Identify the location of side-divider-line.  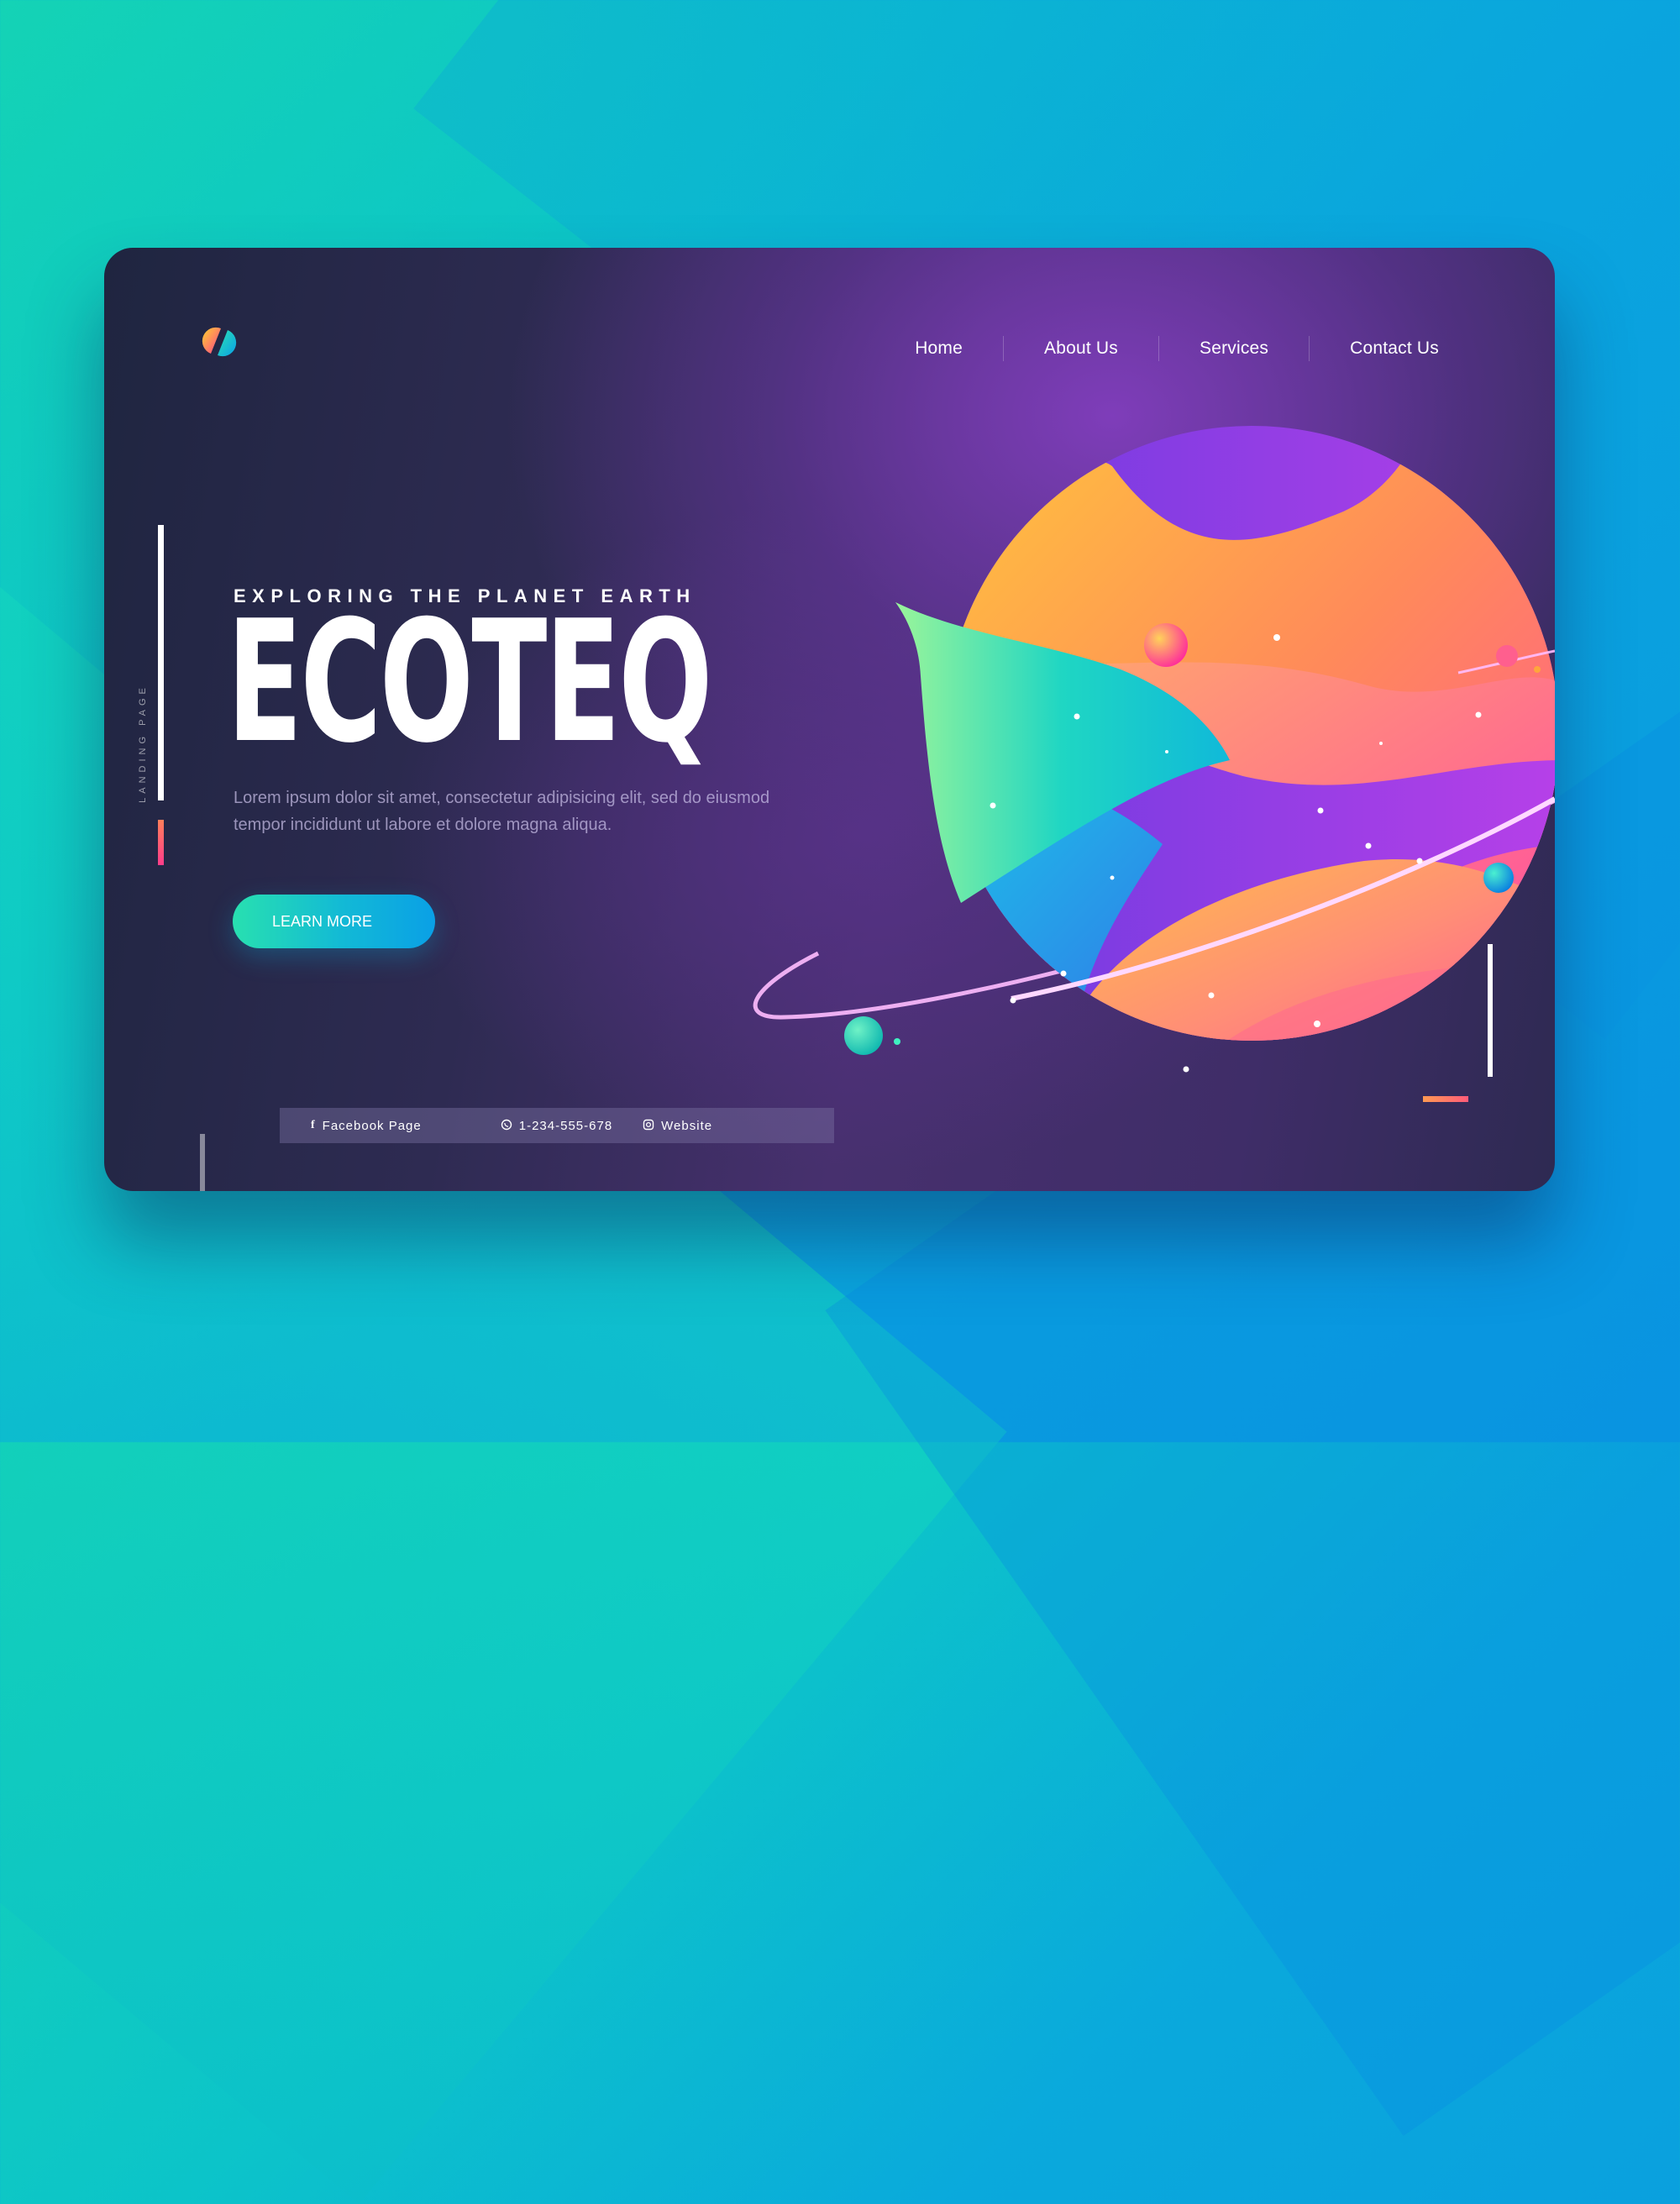
(161, 662).